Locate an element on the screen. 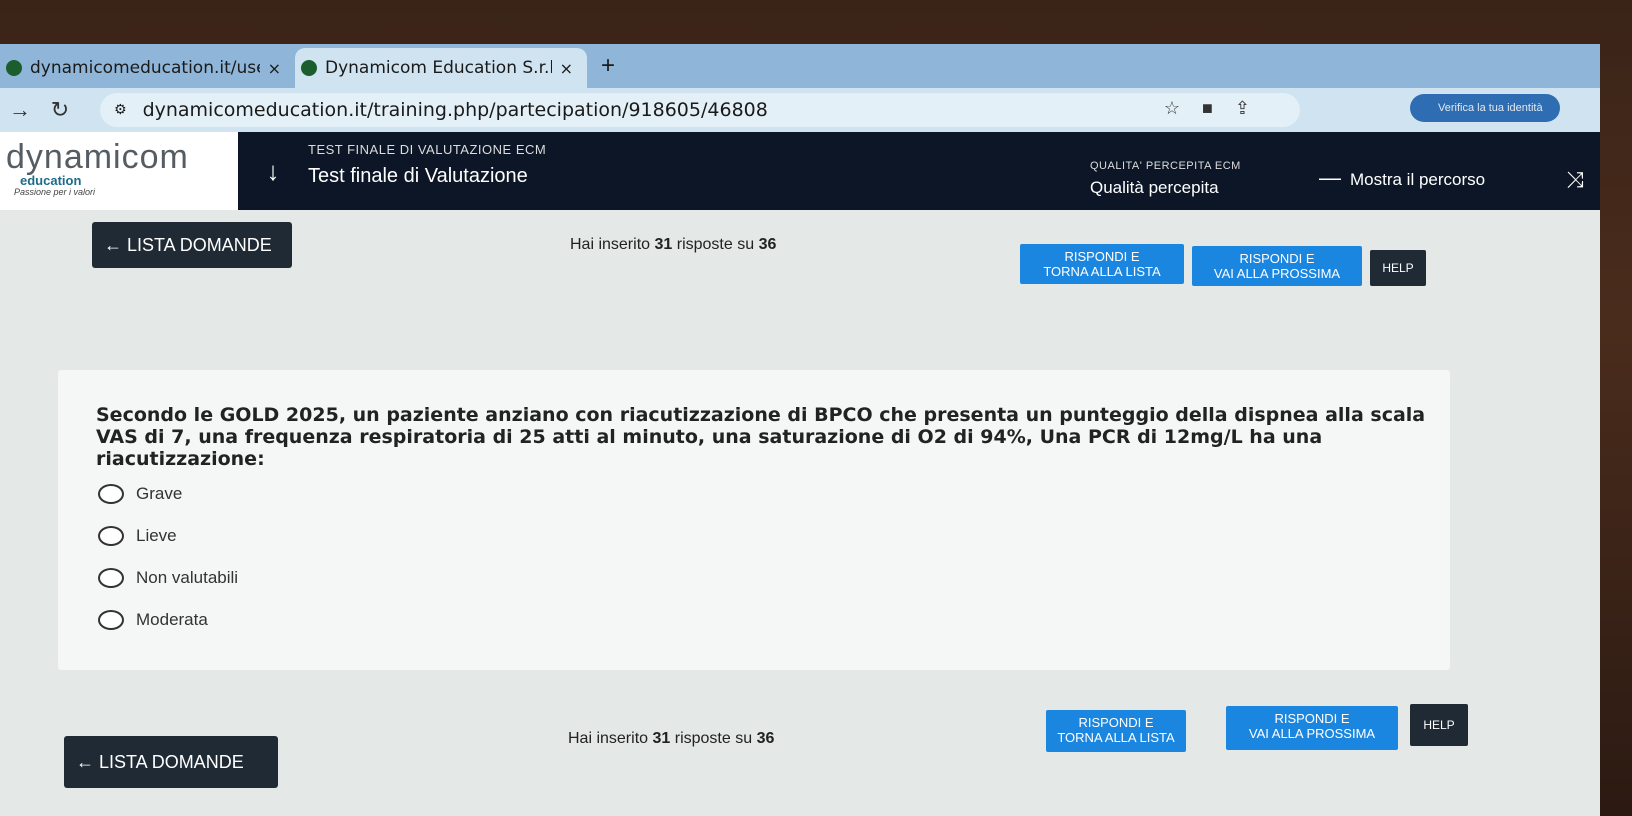 This screenshot has height=816, width=1632. option-grave: Grave is located at coordinates (140, 494).